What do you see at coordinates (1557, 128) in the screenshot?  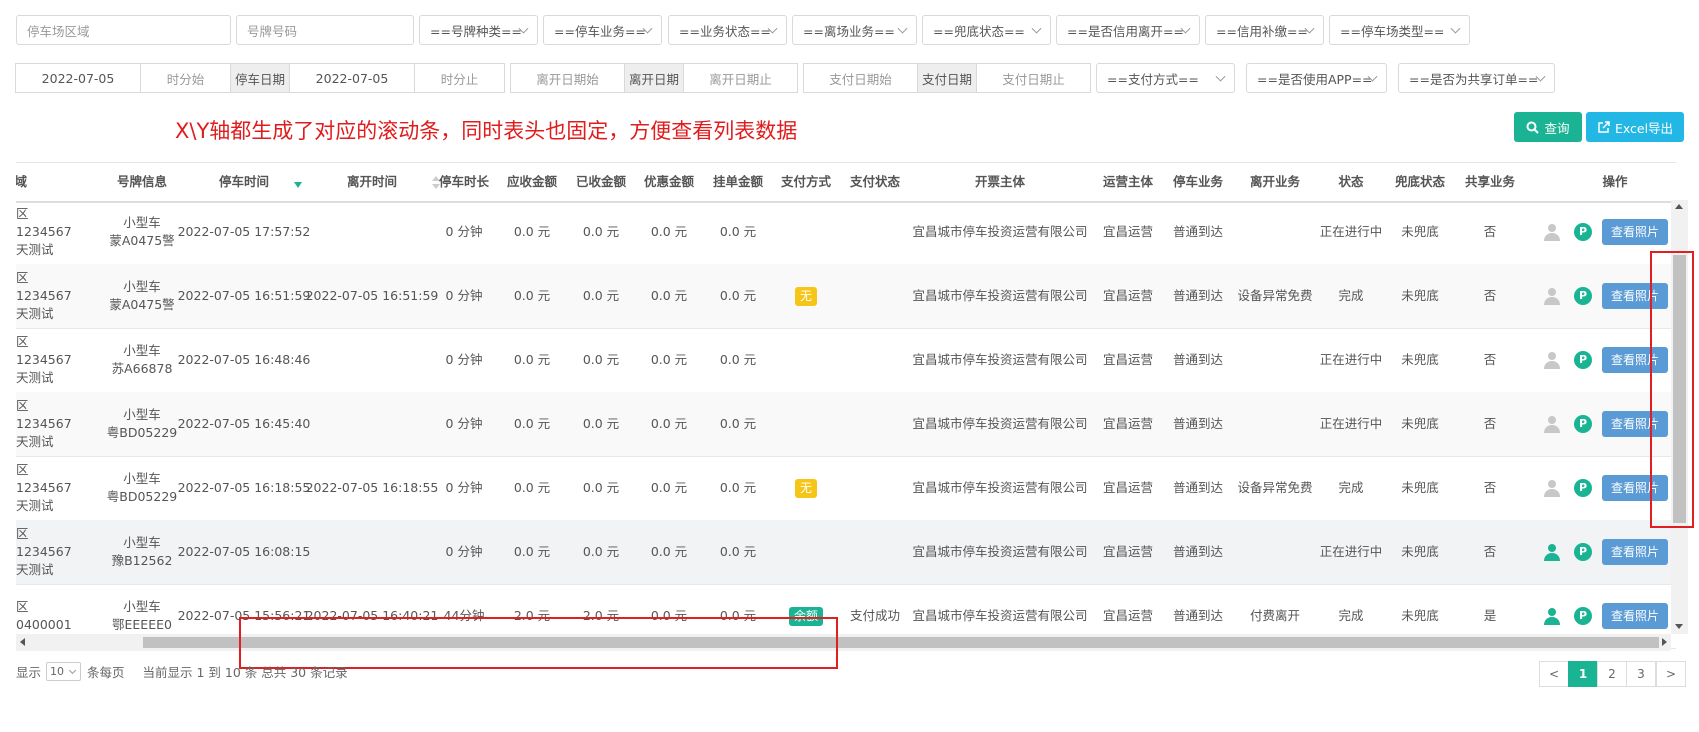 I see `query-label: 查询` at bounding box center [1557, 128].